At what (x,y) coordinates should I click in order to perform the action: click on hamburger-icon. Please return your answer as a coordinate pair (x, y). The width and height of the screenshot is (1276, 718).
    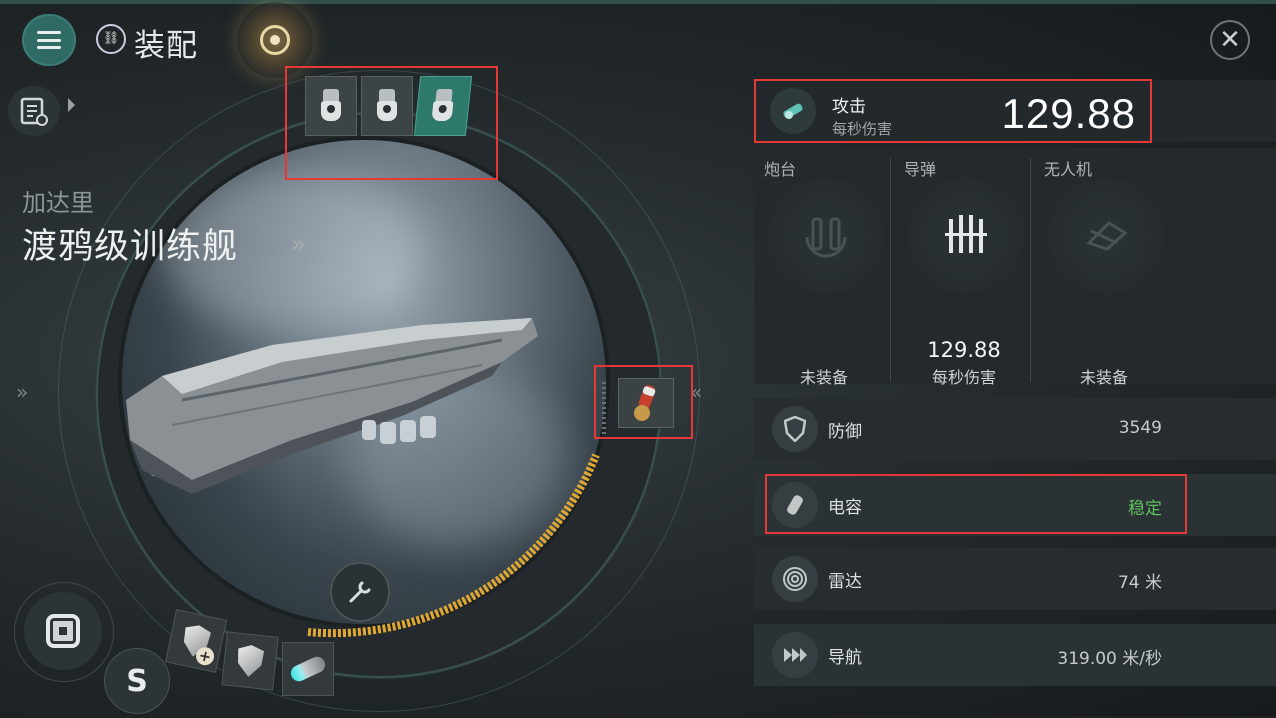
    Looking at the image, I should click on (49, 40).